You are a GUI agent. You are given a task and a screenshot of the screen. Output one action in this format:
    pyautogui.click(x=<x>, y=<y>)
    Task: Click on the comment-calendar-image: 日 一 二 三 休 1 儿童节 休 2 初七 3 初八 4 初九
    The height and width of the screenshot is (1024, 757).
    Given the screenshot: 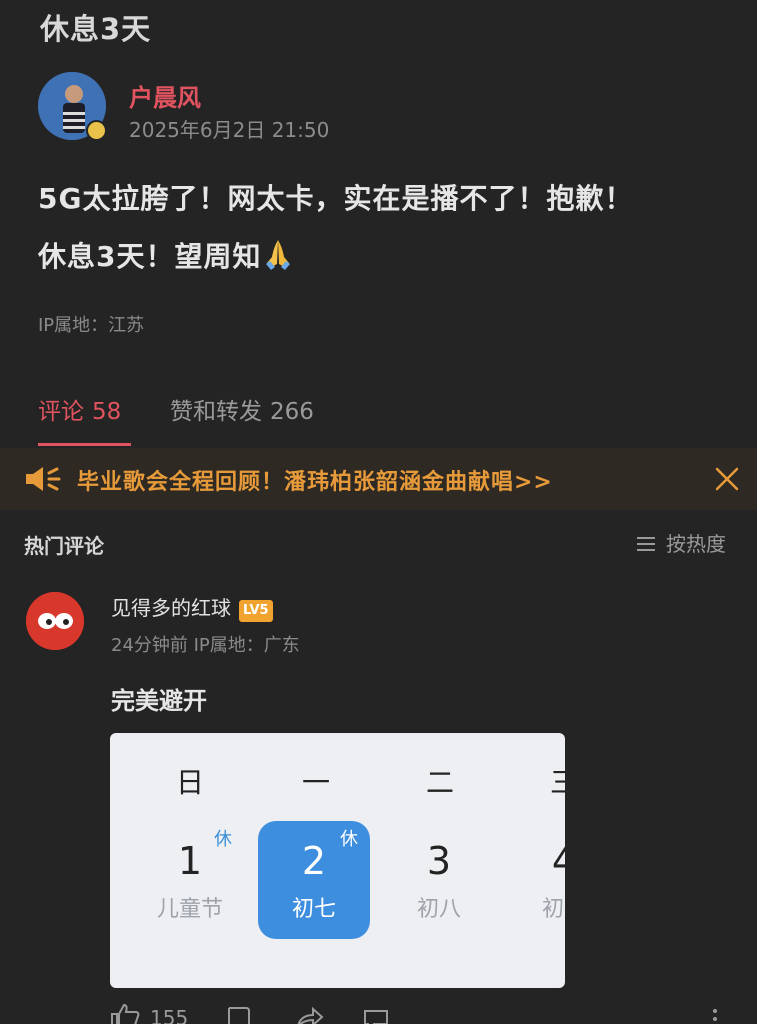 What is the action you would take?
    pyautogui.click(x=337, y=860)
    